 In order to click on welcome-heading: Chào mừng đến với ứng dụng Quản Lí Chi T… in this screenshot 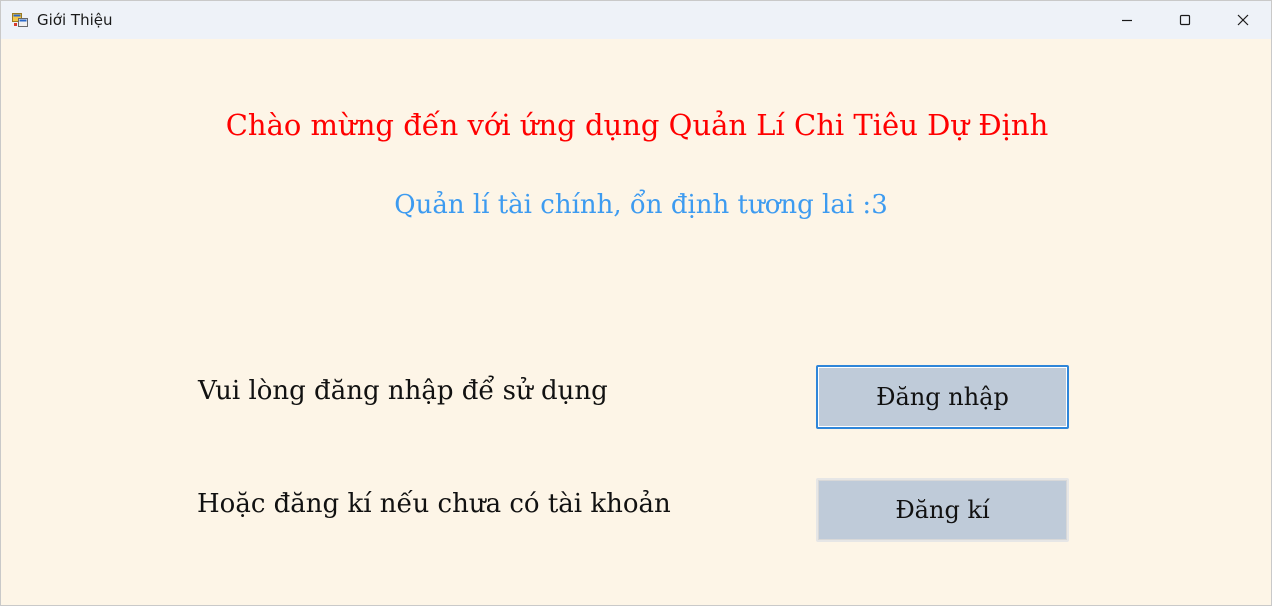, I will do `click(637, 125)`.